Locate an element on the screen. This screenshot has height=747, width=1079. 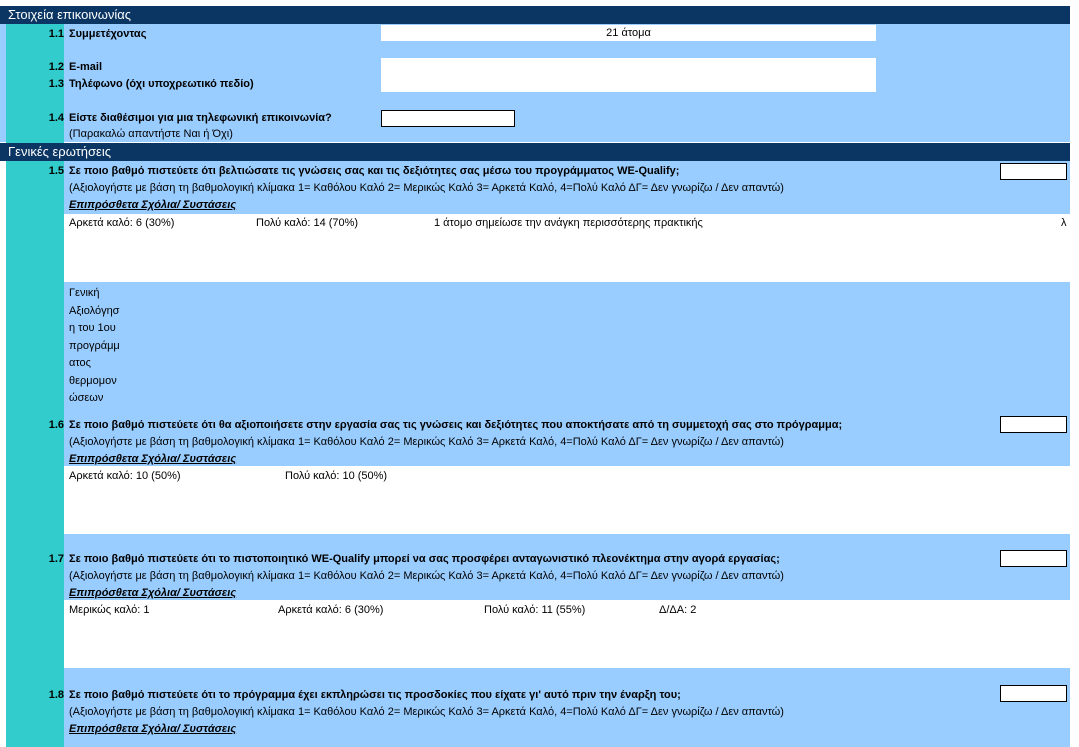
answer-summary: Δ/ΔΑ: 2 is located at coordinates (678, 610).